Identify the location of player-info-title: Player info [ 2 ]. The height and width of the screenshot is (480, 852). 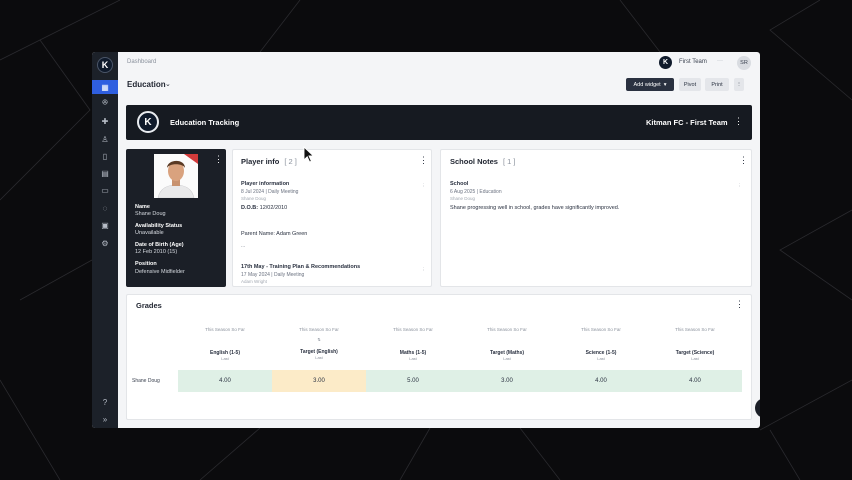
(269, 161).